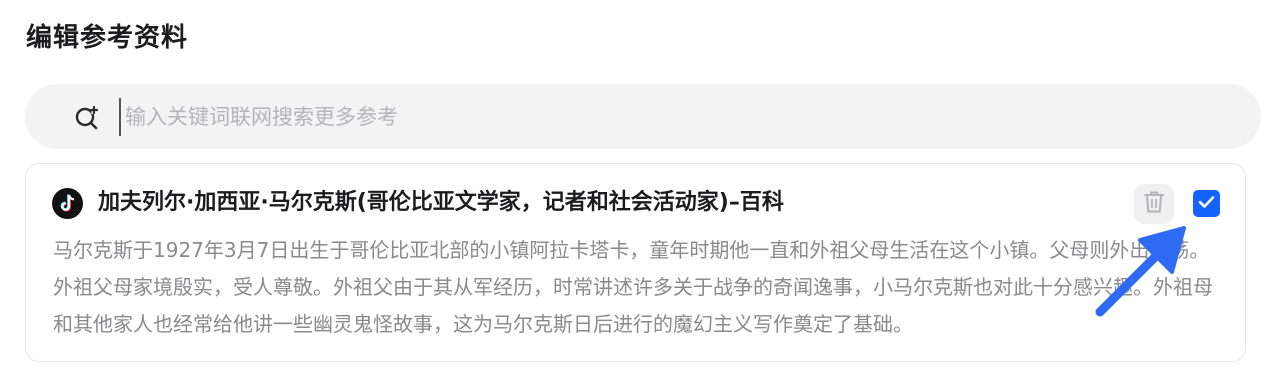  What do you see at coordinates (672, 117) in the screenshot?
I see `search-input` at bounding box center [672, 117].